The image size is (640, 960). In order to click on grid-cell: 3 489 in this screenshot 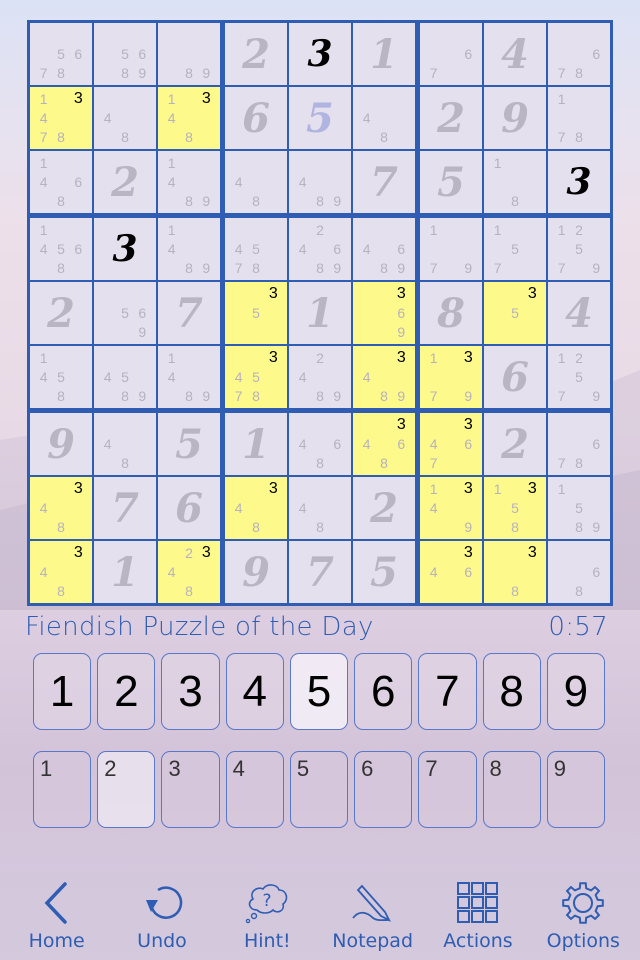, I will do `click(384, 377)`.